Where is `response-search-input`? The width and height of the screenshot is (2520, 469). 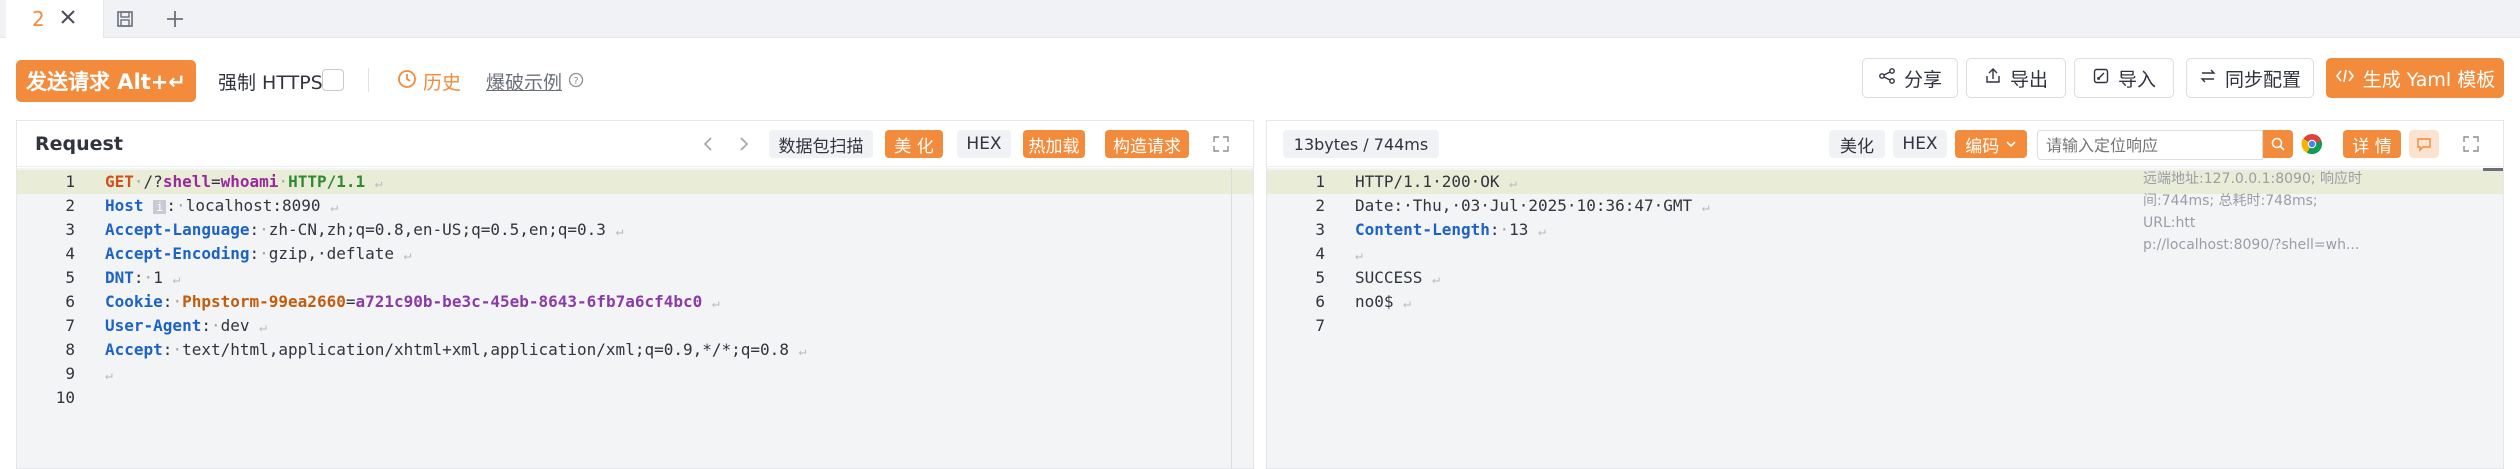 response-search-input is located at coordinates (2150, 145).